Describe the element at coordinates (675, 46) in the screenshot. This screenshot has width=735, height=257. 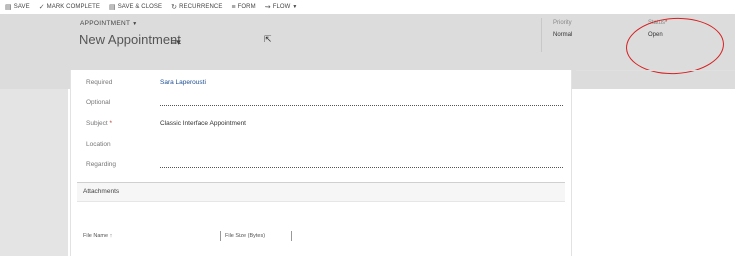
I see `annotation-circle` at that location.